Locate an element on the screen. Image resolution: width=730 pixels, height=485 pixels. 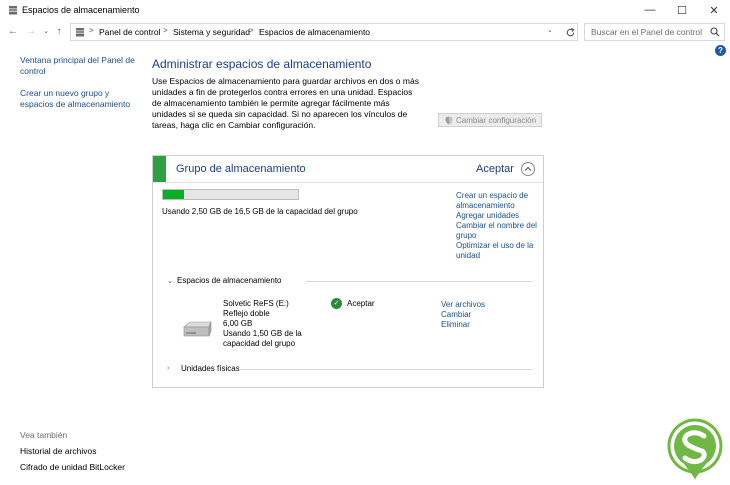
collapse-button is located at coordinates (528, 169).